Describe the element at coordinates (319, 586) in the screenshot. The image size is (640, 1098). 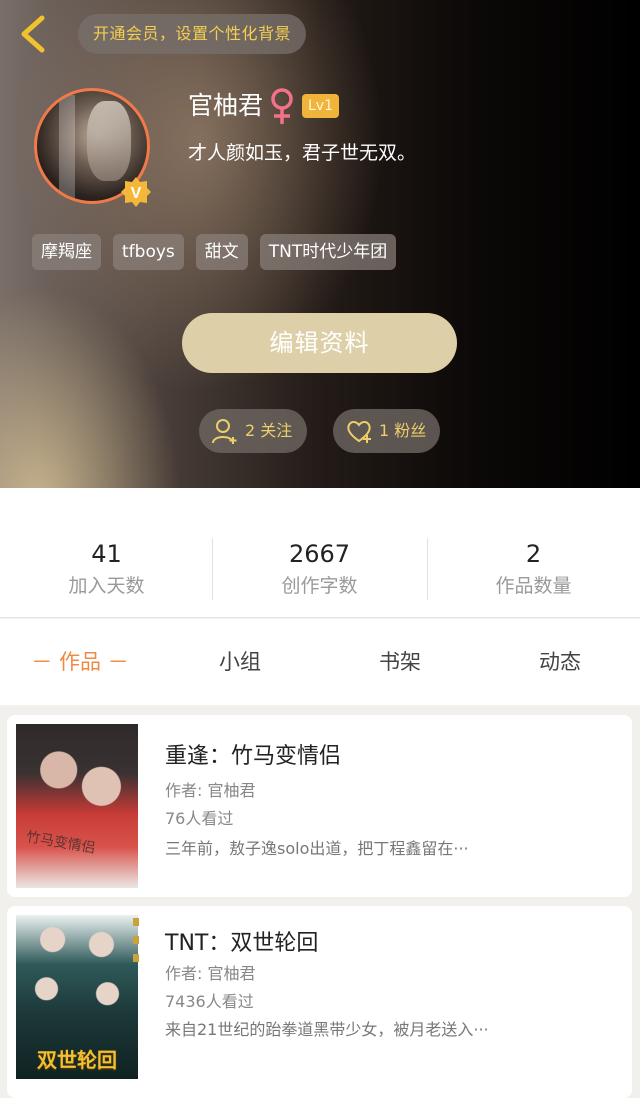
I see `stat-label: 创作字数` at that location.